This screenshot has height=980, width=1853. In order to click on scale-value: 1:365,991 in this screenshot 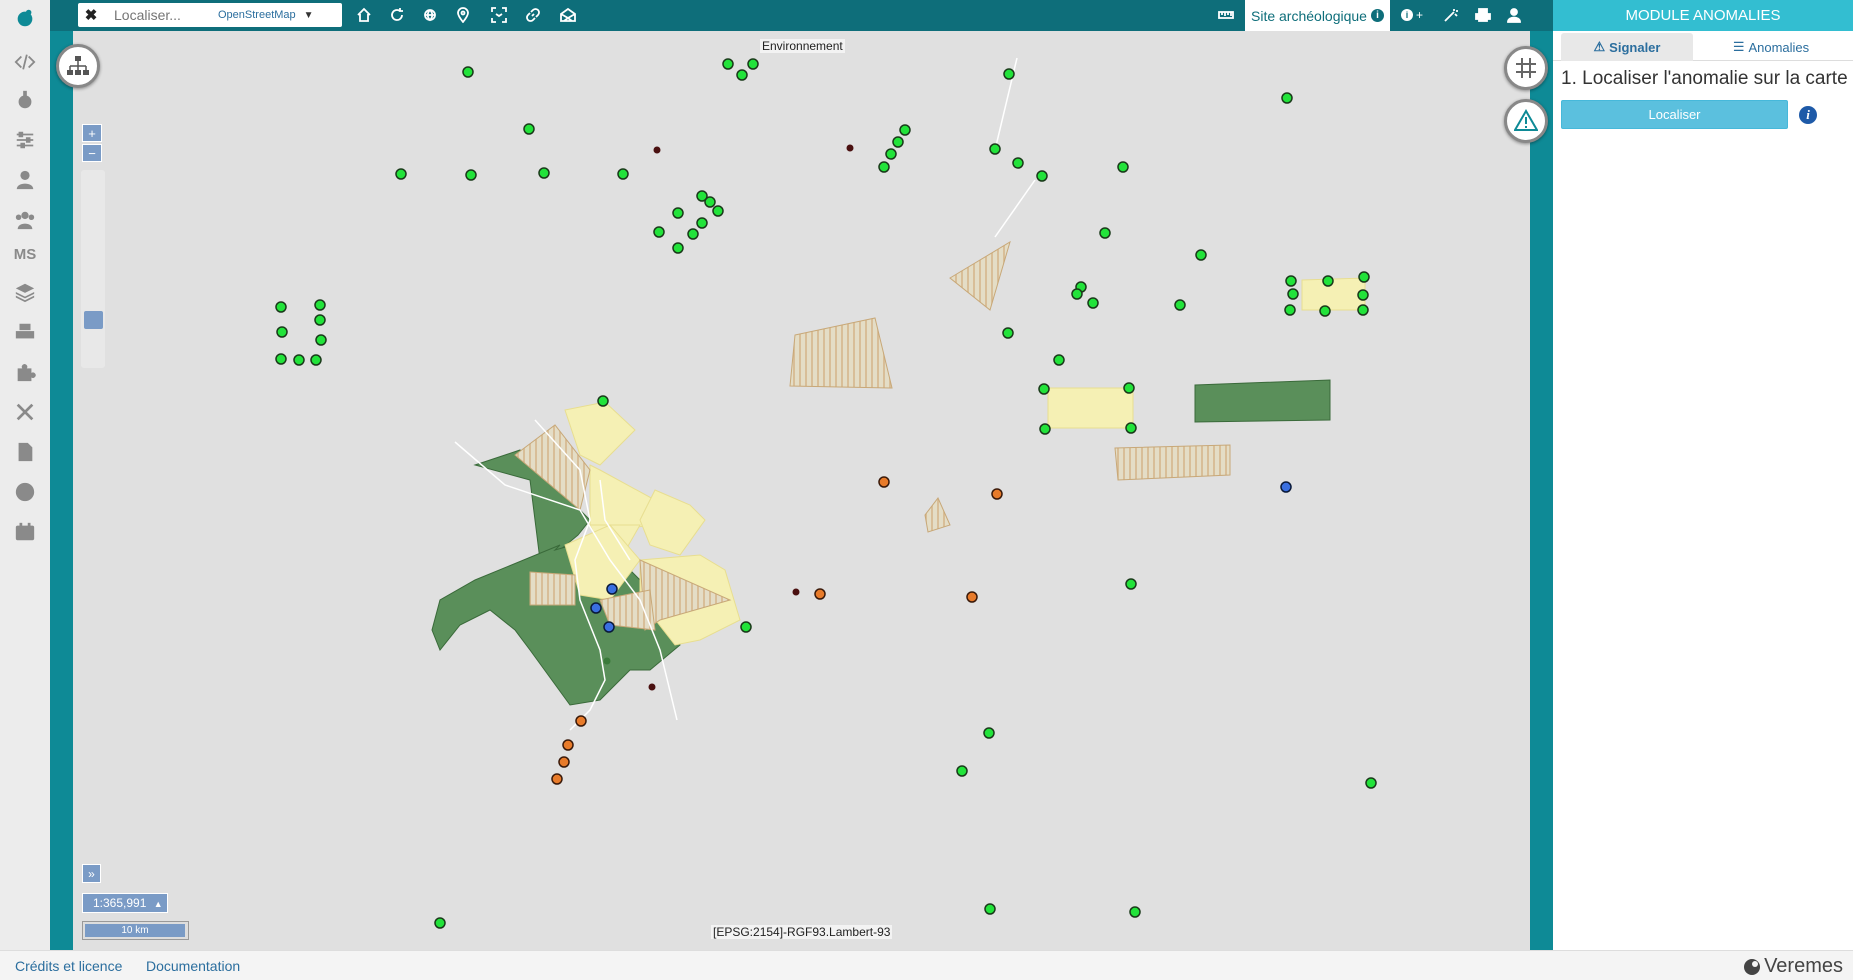, I will do `click(120, 903)`.